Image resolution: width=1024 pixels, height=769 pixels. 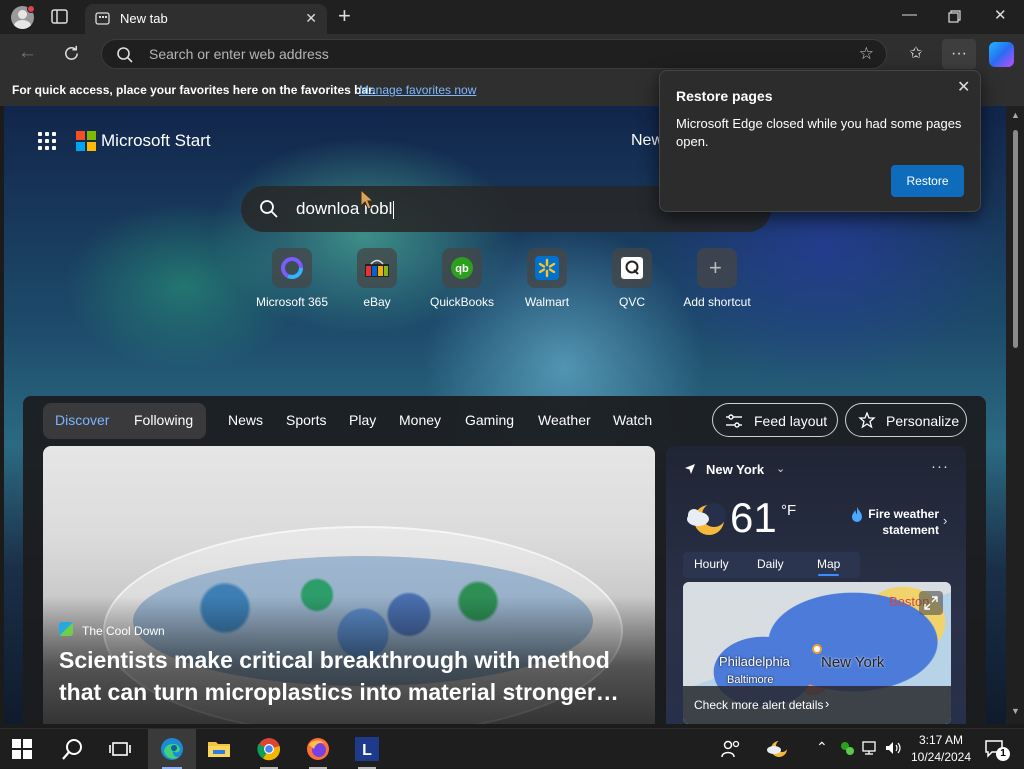 What do you see at coordinates (102, 18) in the screenshot?
I see `new-tab-page-icon` at bounding box center [102, 18].